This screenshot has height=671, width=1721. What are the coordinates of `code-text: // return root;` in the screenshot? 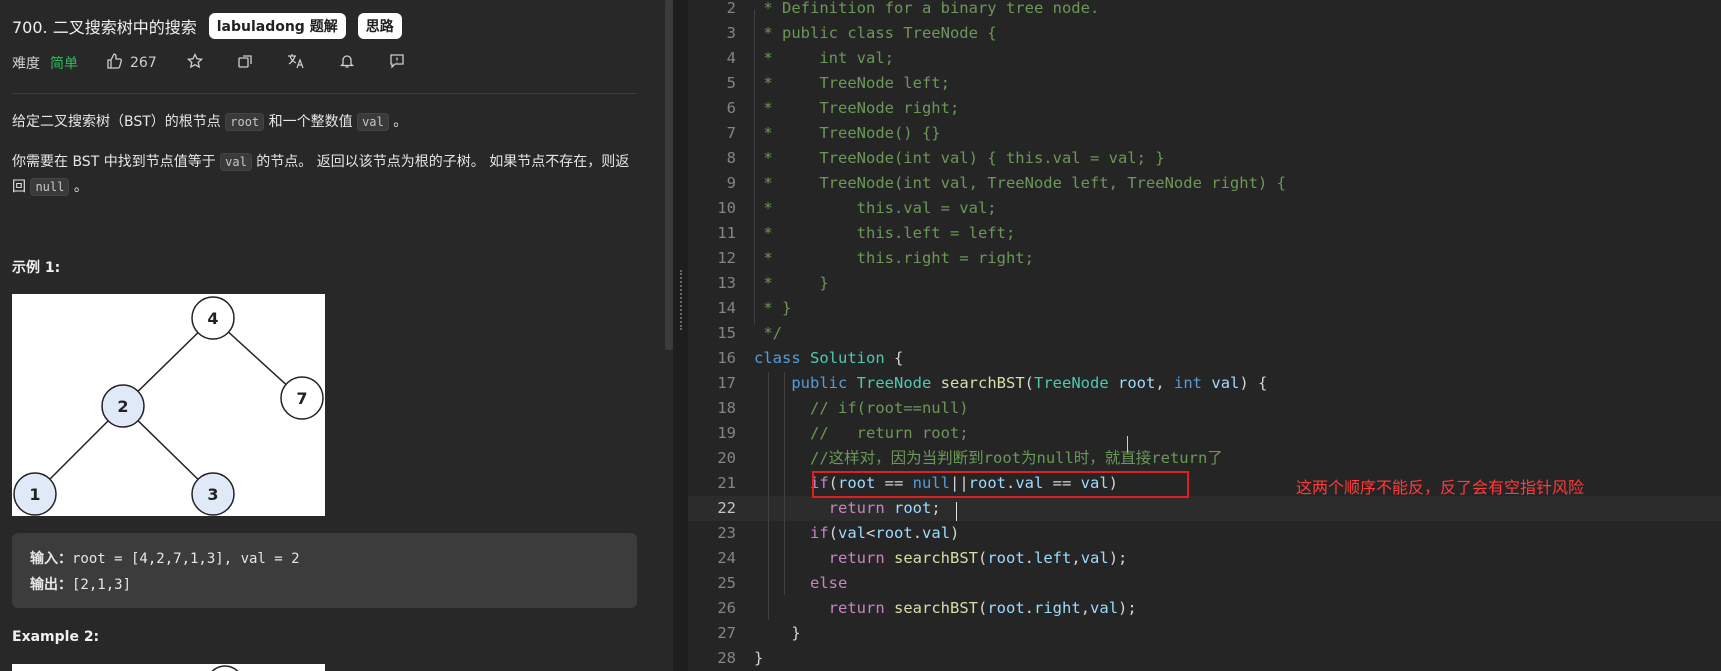 It's located at (861, 433).